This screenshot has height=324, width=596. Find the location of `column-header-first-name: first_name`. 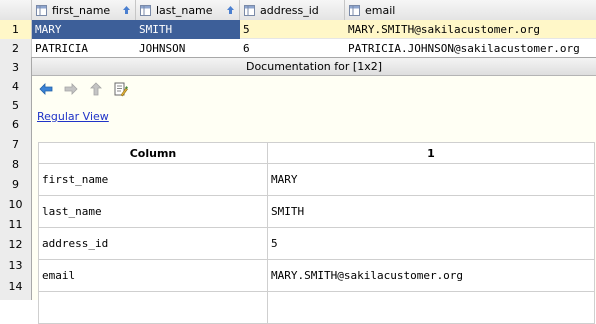

column-header-first-name: first_name is located at coordinates (84, 10).